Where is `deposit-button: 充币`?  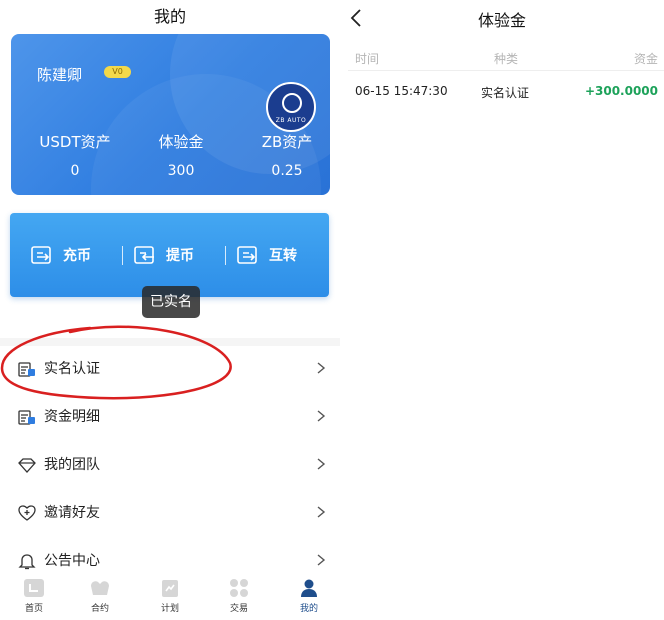
deposit-button: 充币 is located at coordinates (61, 255).